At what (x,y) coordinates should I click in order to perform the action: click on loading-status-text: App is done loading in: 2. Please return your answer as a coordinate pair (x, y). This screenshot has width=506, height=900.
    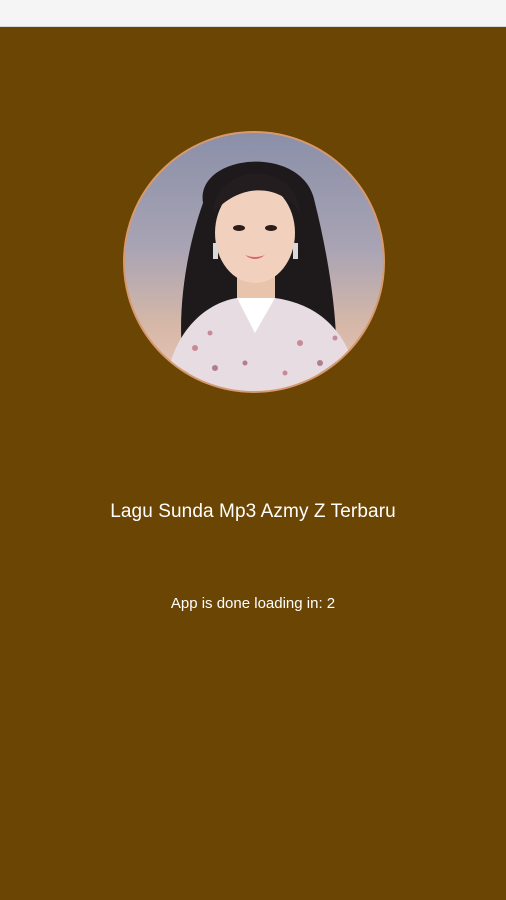
    Looking at the image, I should click on (253, 603).